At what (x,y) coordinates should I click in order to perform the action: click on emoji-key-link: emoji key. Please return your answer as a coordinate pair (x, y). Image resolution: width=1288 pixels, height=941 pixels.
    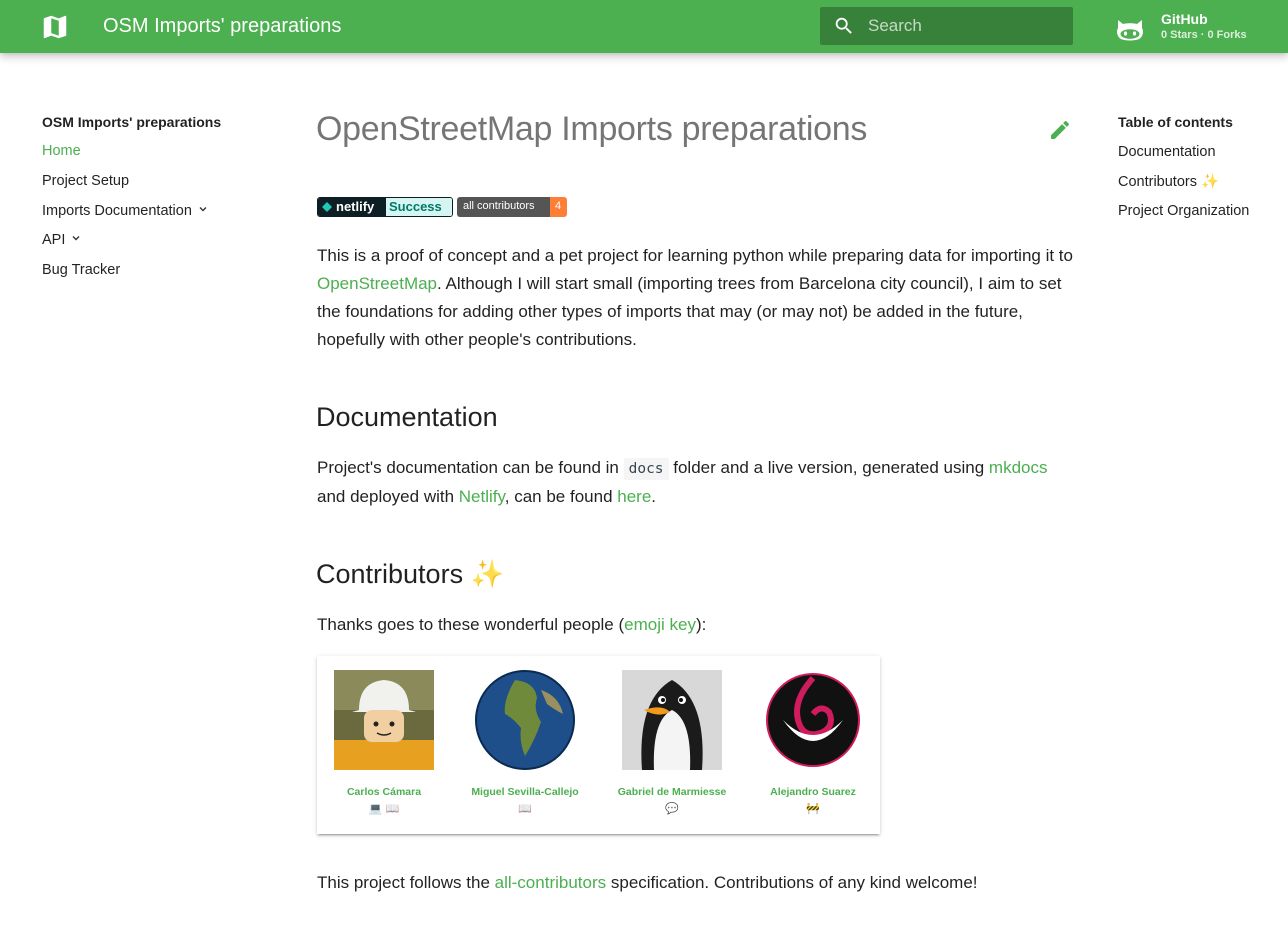
    Looking at the image, I should click on (660, 624).